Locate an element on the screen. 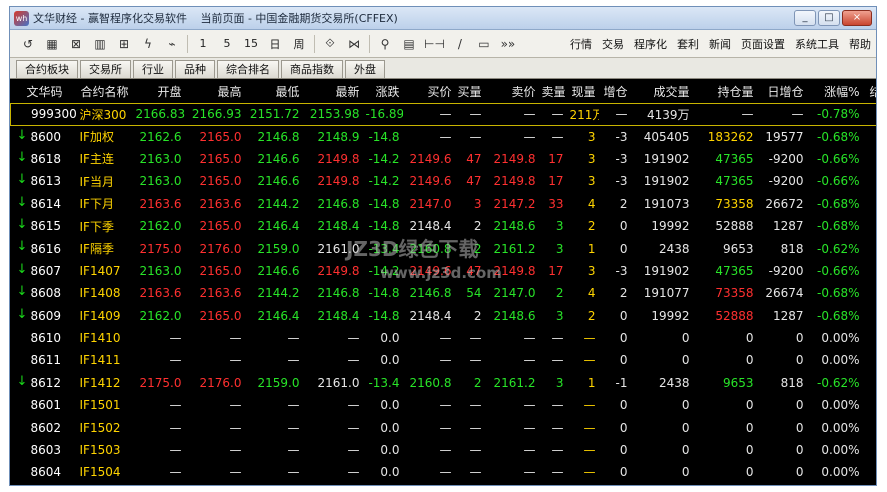 Image resolution: width=887 pixels, height=492 pixels. column-header: 涨跌 is located at coordinates (383, 92).